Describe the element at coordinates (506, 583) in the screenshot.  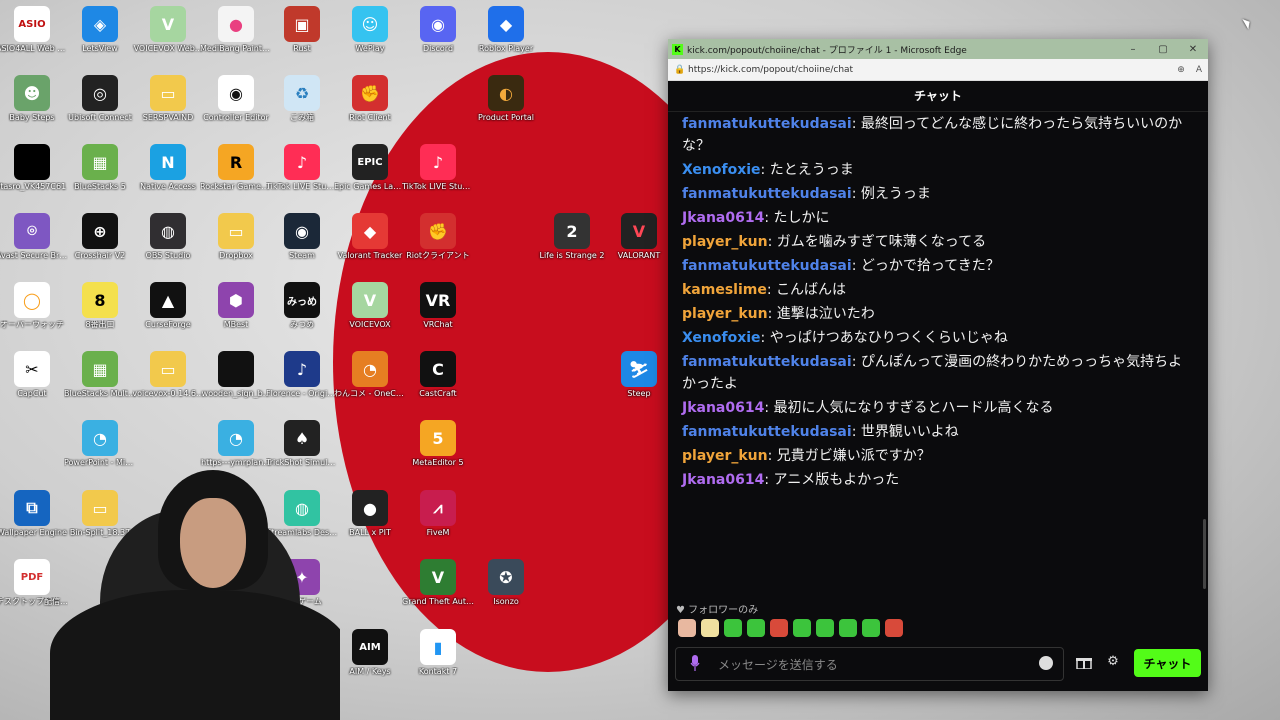
I see `desktop-icon: ✪ Isonzo` at that location.